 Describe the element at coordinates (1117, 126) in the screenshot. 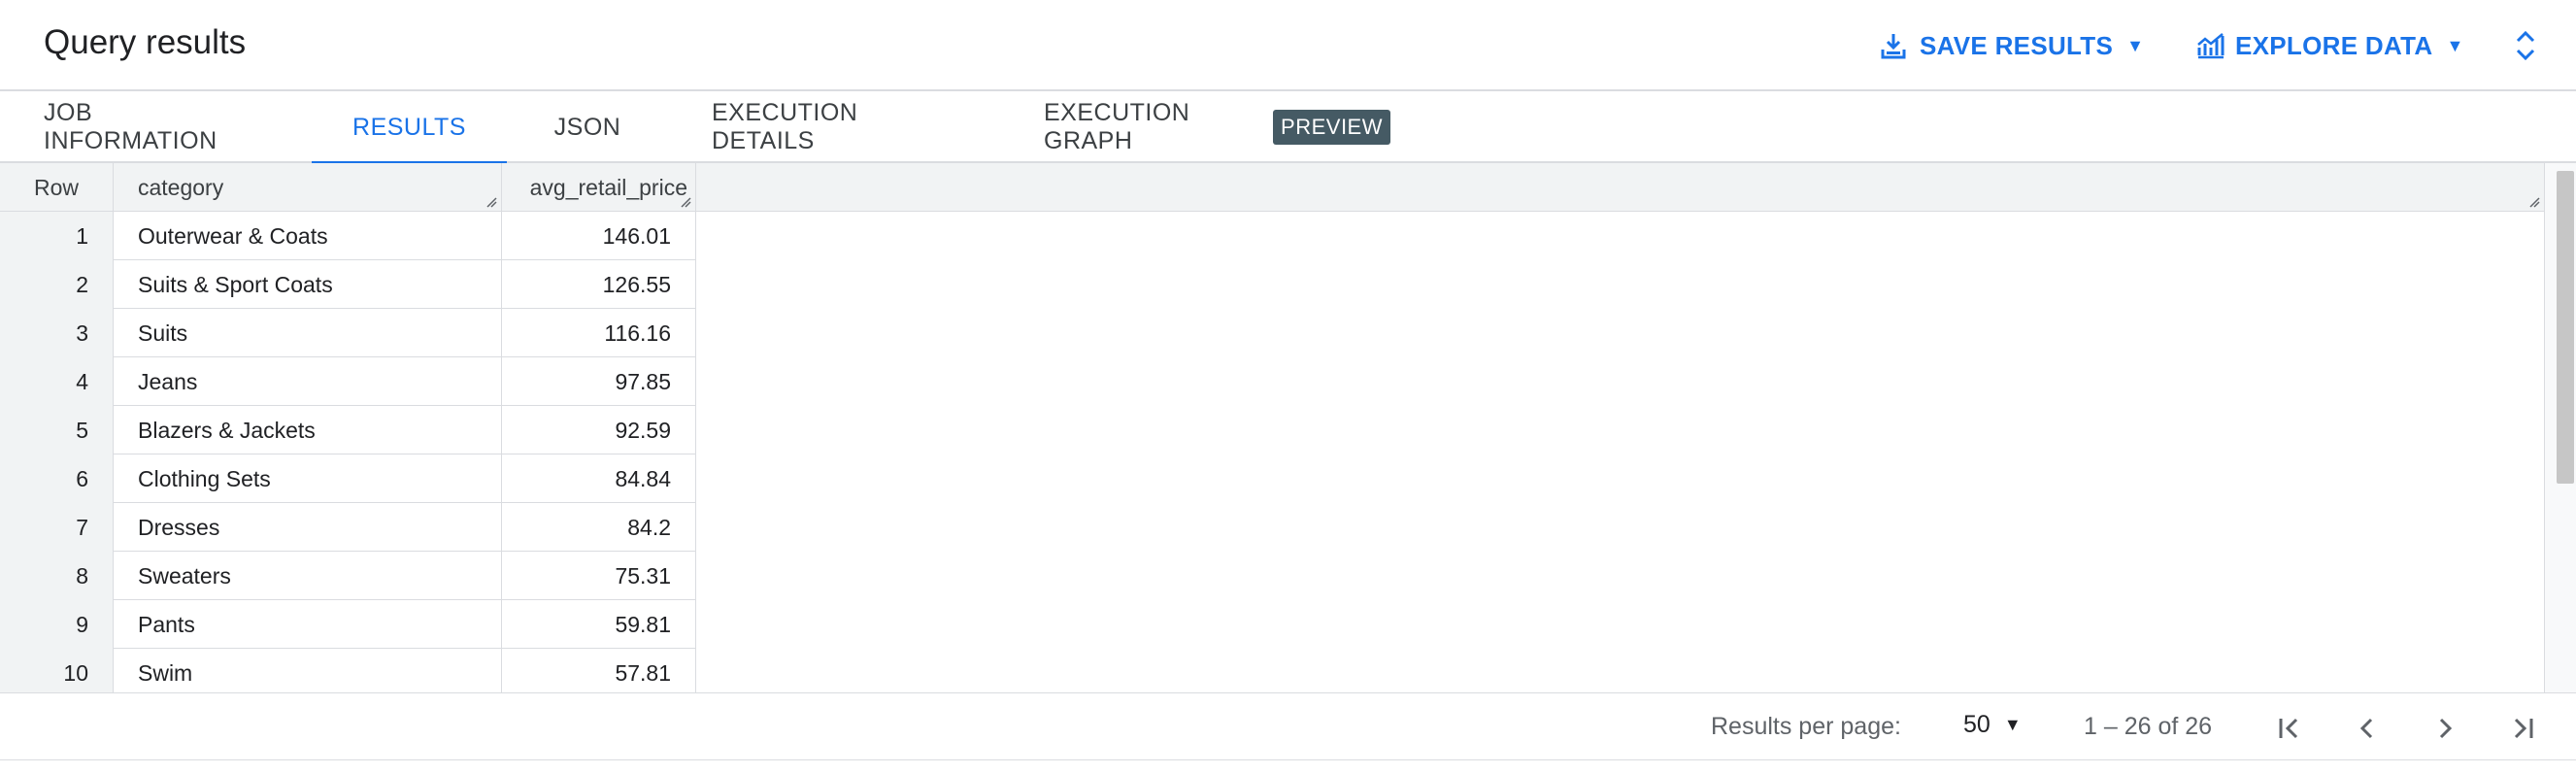

I see `tab-label: EXECUTION GRAPH` at that location.